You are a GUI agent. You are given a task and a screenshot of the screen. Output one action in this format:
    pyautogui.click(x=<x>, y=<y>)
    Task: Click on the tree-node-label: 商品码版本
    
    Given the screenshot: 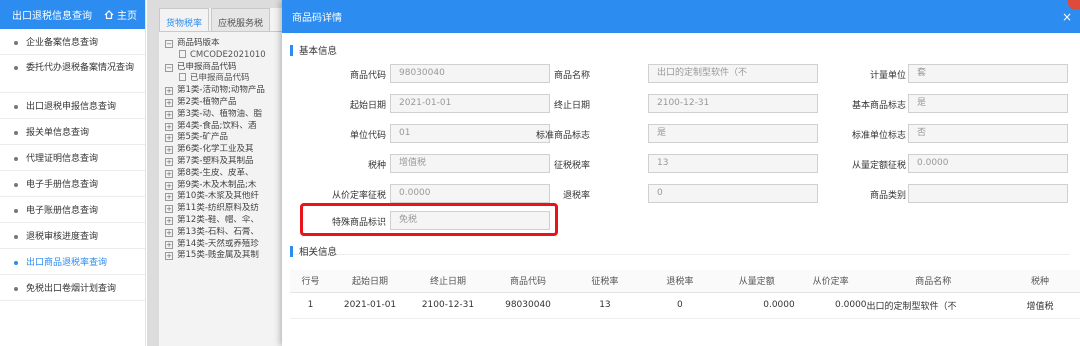 What is the action you would take?
    pyautogui.click(x=198, y=43)
    